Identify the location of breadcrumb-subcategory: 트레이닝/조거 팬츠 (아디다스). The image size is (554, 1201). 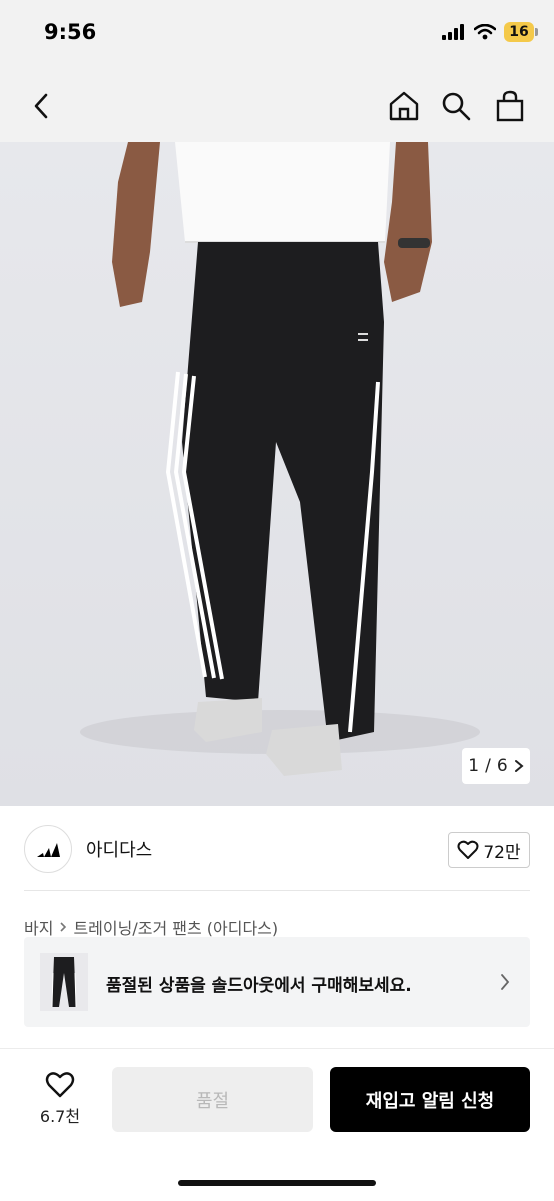
(175, 927).